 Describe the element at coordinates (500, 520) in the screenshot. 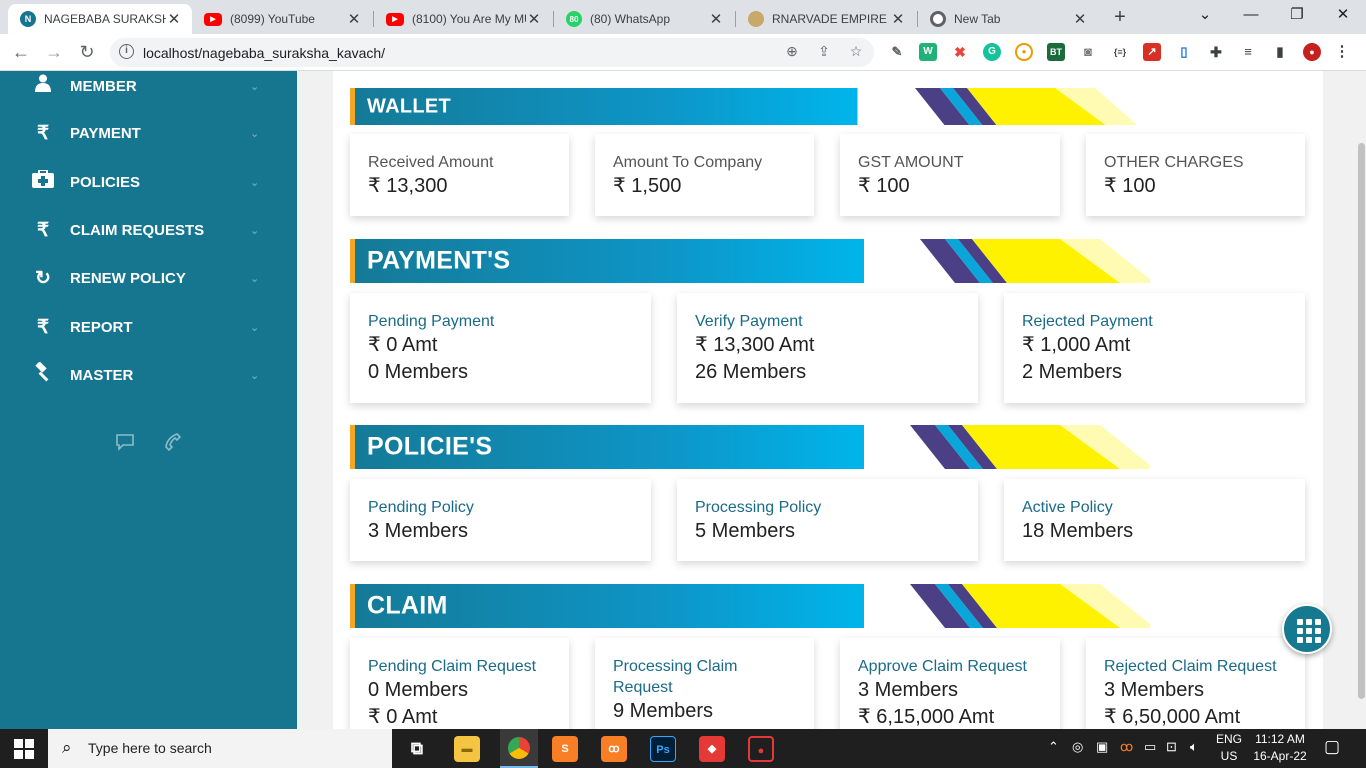

I see `policy-card-pending: Pending Policy 3 Members` at that location.